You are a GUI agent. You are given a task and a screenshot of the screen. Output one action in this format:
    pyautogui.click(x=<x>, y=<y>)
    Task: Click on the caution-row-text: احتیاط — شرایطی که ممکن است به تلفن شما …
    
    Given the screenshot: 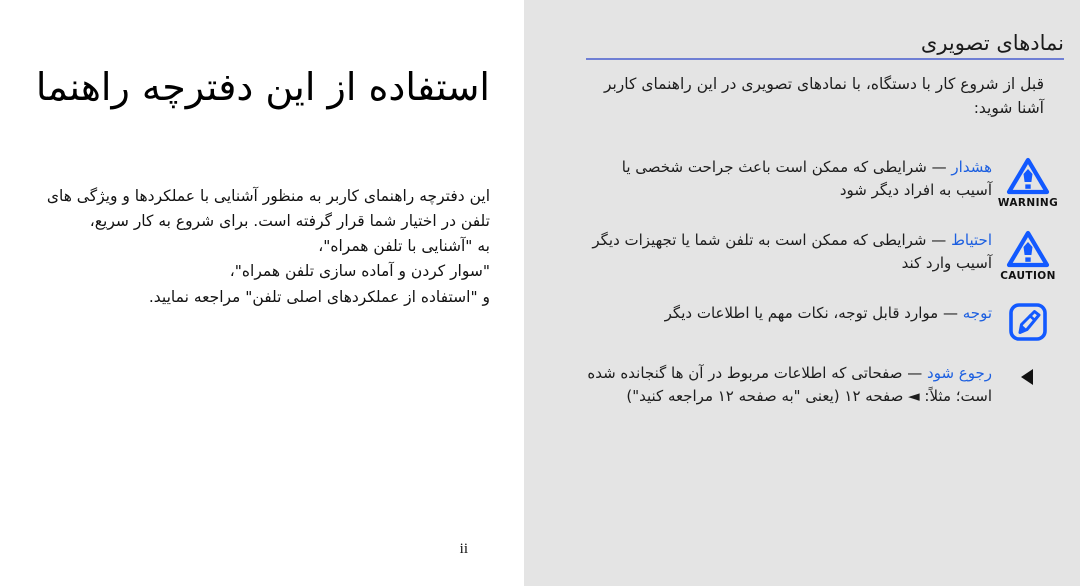 What is the action you would take?
    pyautogui.click(x=789, y=250)
    